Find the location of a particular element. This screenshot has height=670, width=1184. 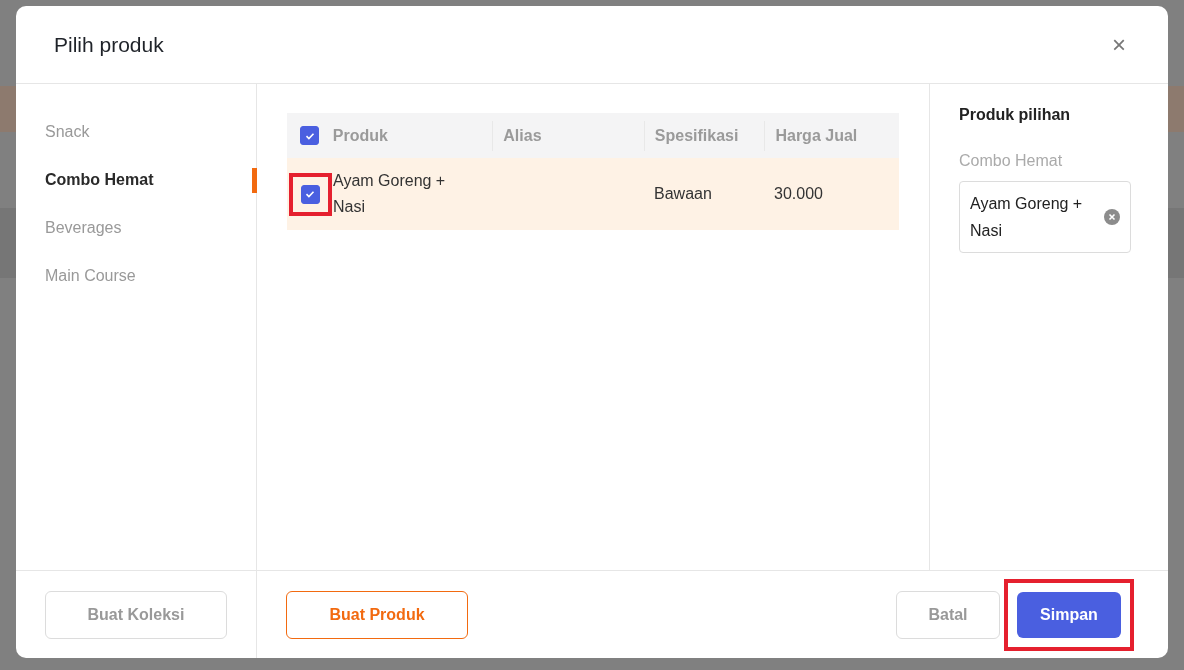

row-checkbox is located at coordinates (310, 194).